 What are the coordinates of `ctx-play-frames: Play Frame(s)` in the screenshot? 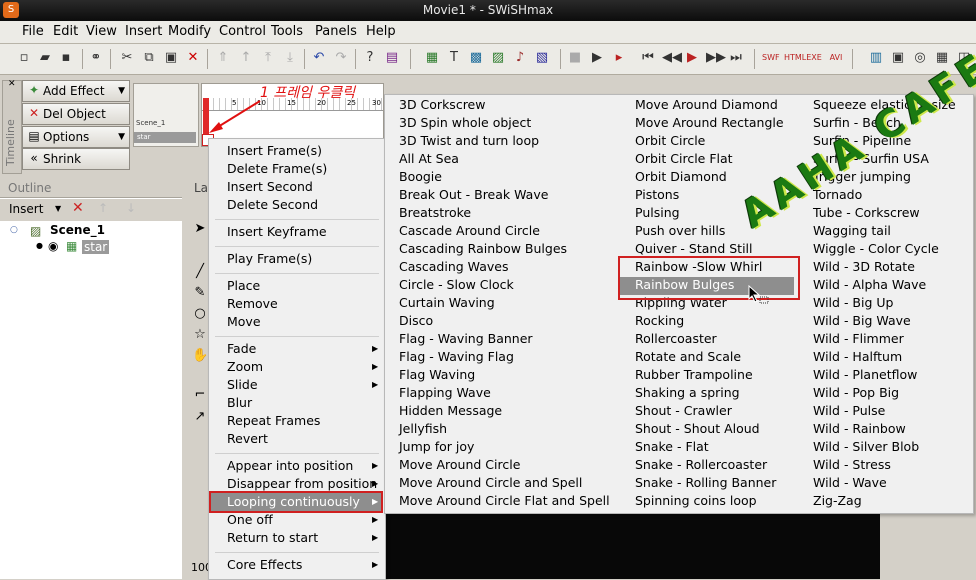 It's located at (269, 259).